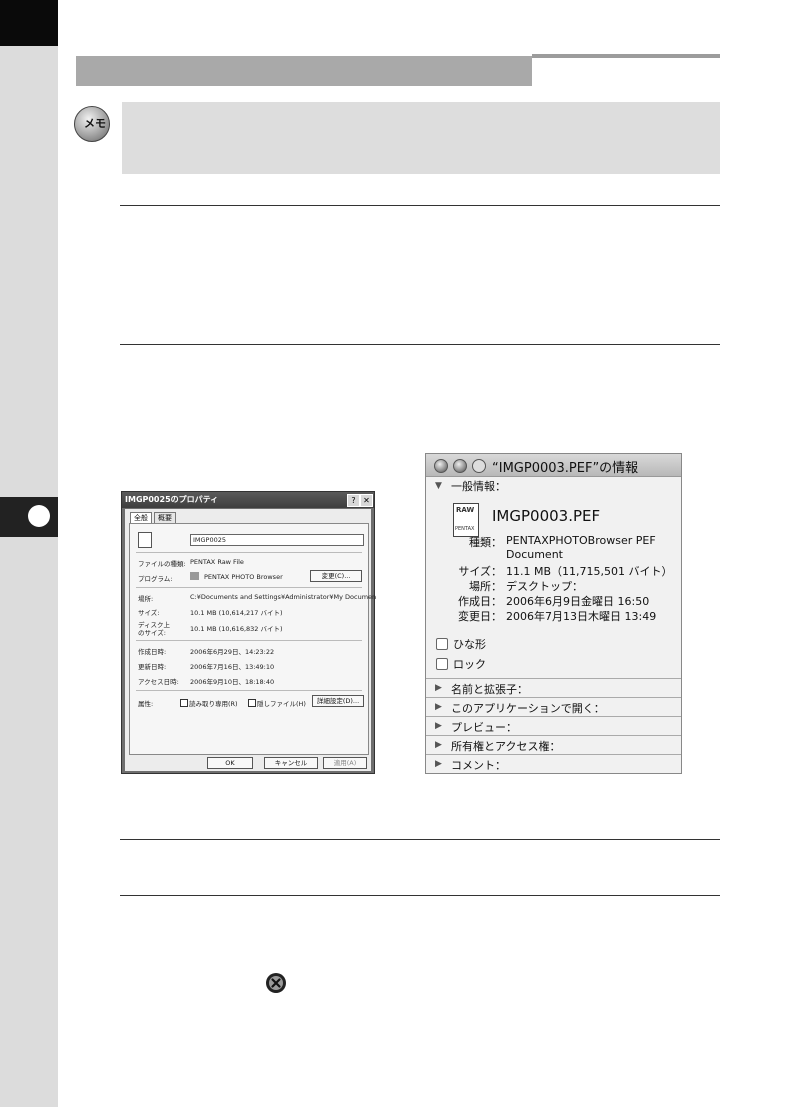 This screenshot has height=1107, width=795. I want to click on program-value: PENTAX PHOTO Browser, so click(243, 577).